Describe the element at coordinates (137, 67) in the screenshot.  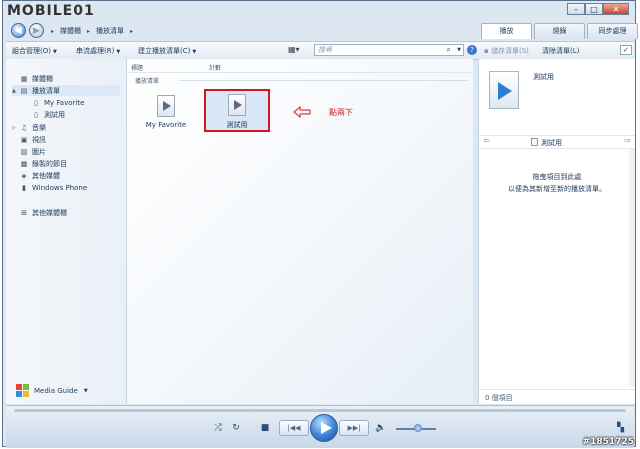
I see `column-title: 標題` at that location.